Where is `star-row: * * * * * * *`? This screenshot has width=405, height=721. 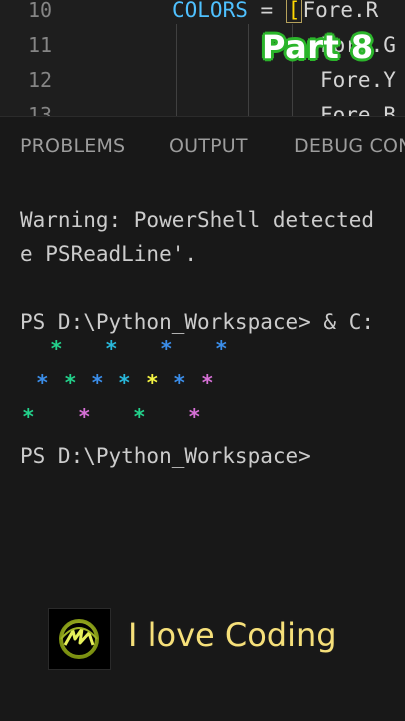 star-row: * * * * * * * is located at coordinates (202, 383).